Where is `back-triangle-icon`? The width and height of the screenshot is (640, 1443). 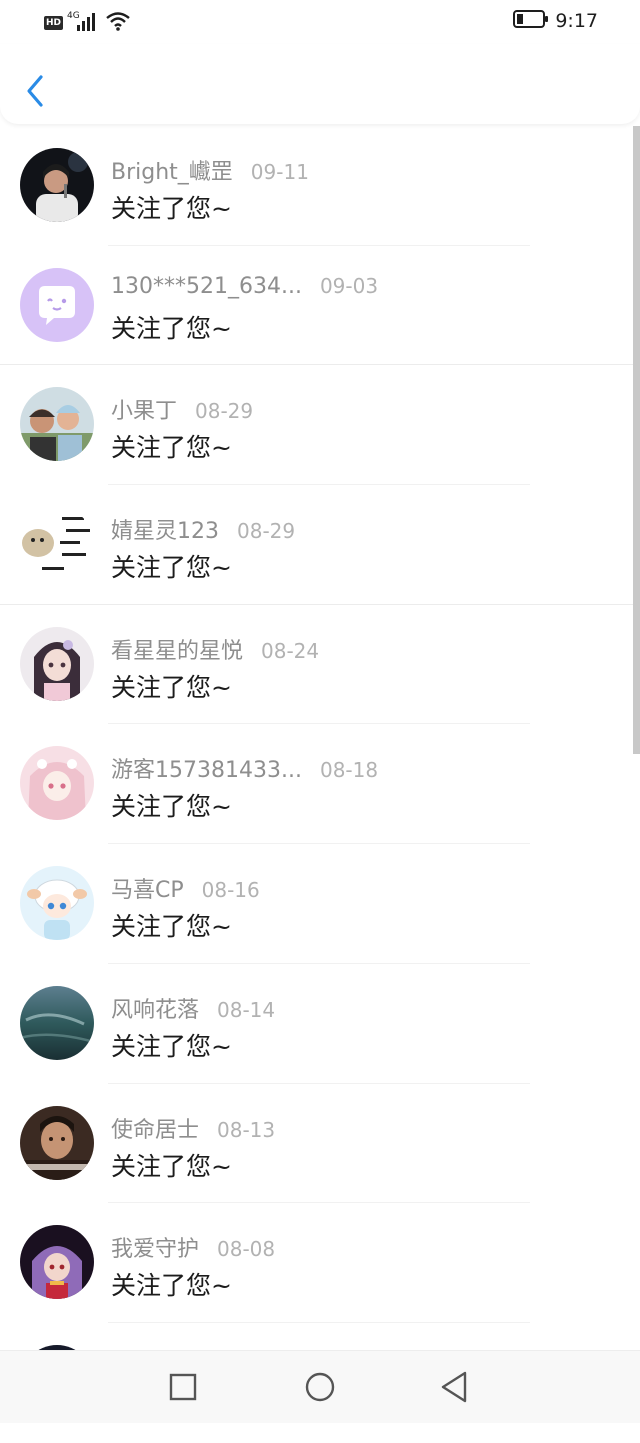 back-triangle-icon is located at coordinates (454, 1387).